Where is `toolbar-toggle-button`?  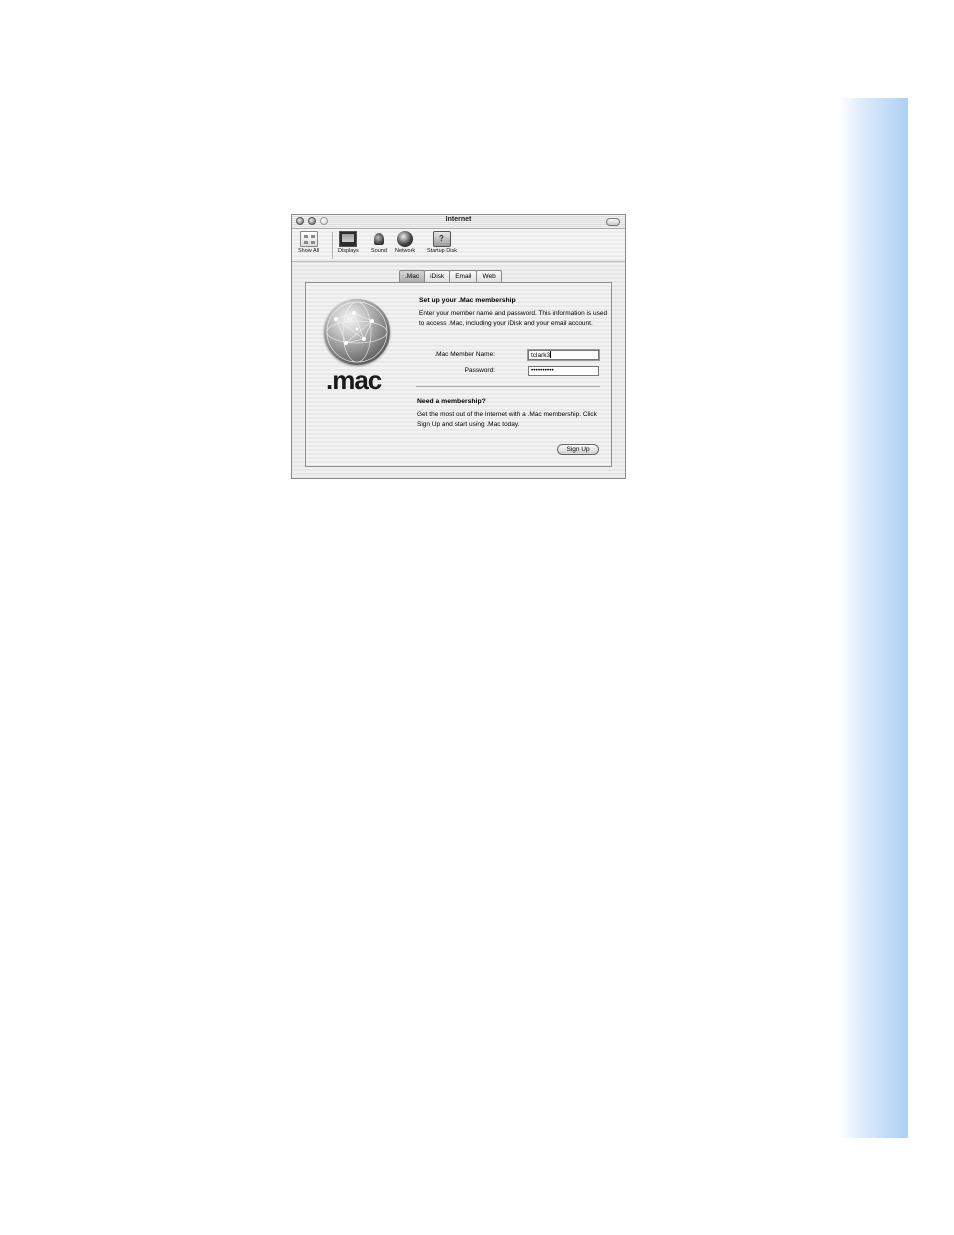
toolbar-toggle-button is located at coordinates (613, 222).